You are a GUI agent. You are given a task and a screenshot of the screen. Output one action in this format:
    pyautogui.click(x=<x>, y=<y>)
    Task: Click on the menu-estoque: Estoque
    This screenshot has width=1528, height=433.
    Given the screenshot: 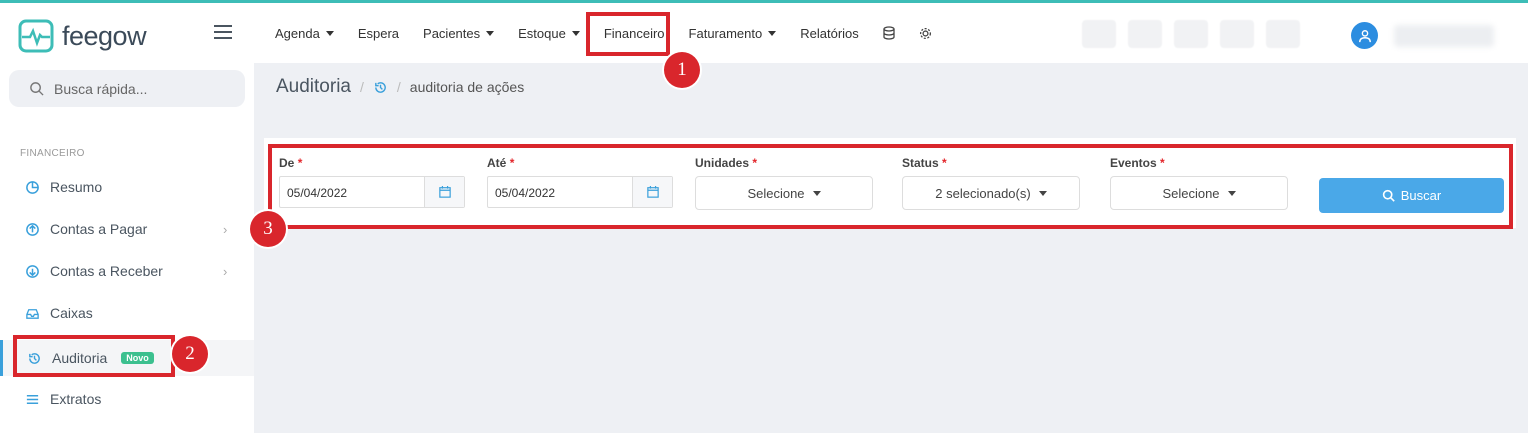 What is the action you would take?
    pyautogui.click(x=549, y=33)
    